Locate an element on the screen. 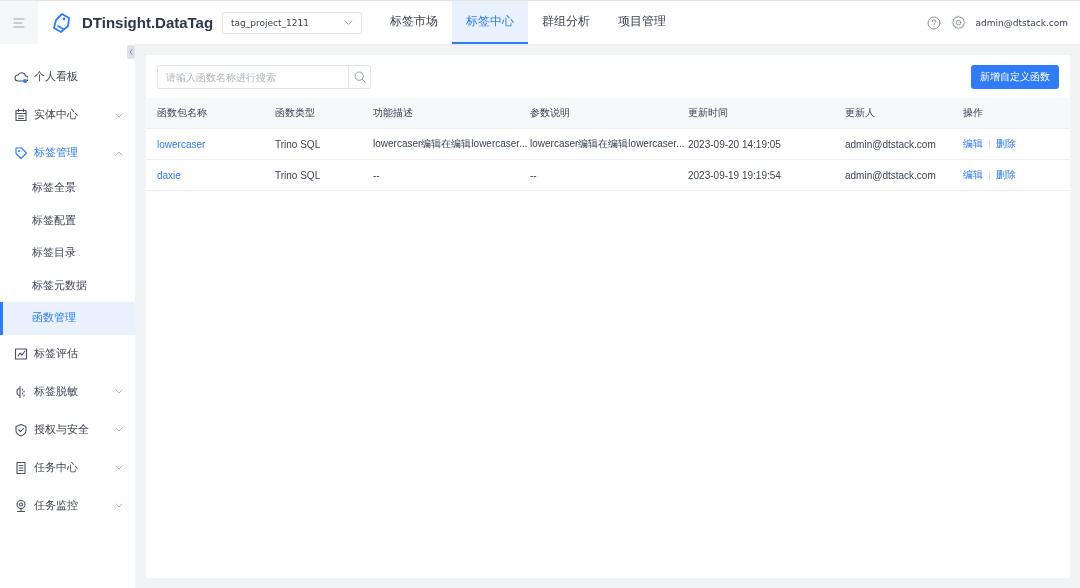  table-cell-text: 2023-09-20 14:19:05 is located at coordinates (735, 144).